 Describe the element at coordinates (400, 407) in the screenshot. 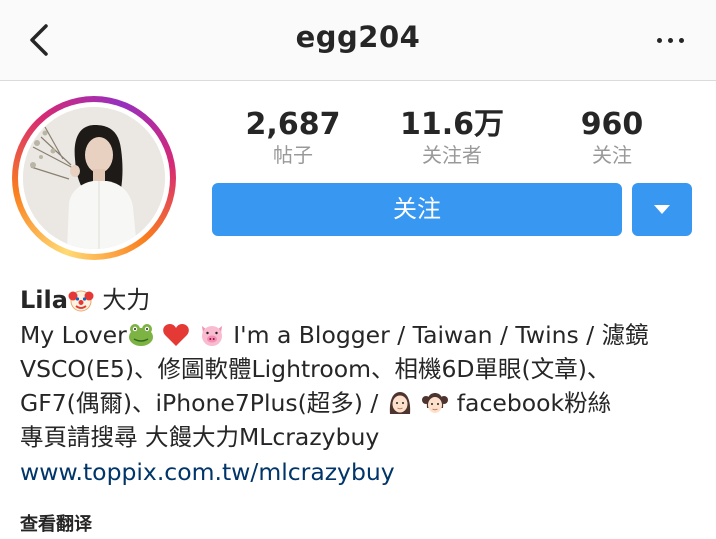

I see `woman-emoji-icon` at that location.